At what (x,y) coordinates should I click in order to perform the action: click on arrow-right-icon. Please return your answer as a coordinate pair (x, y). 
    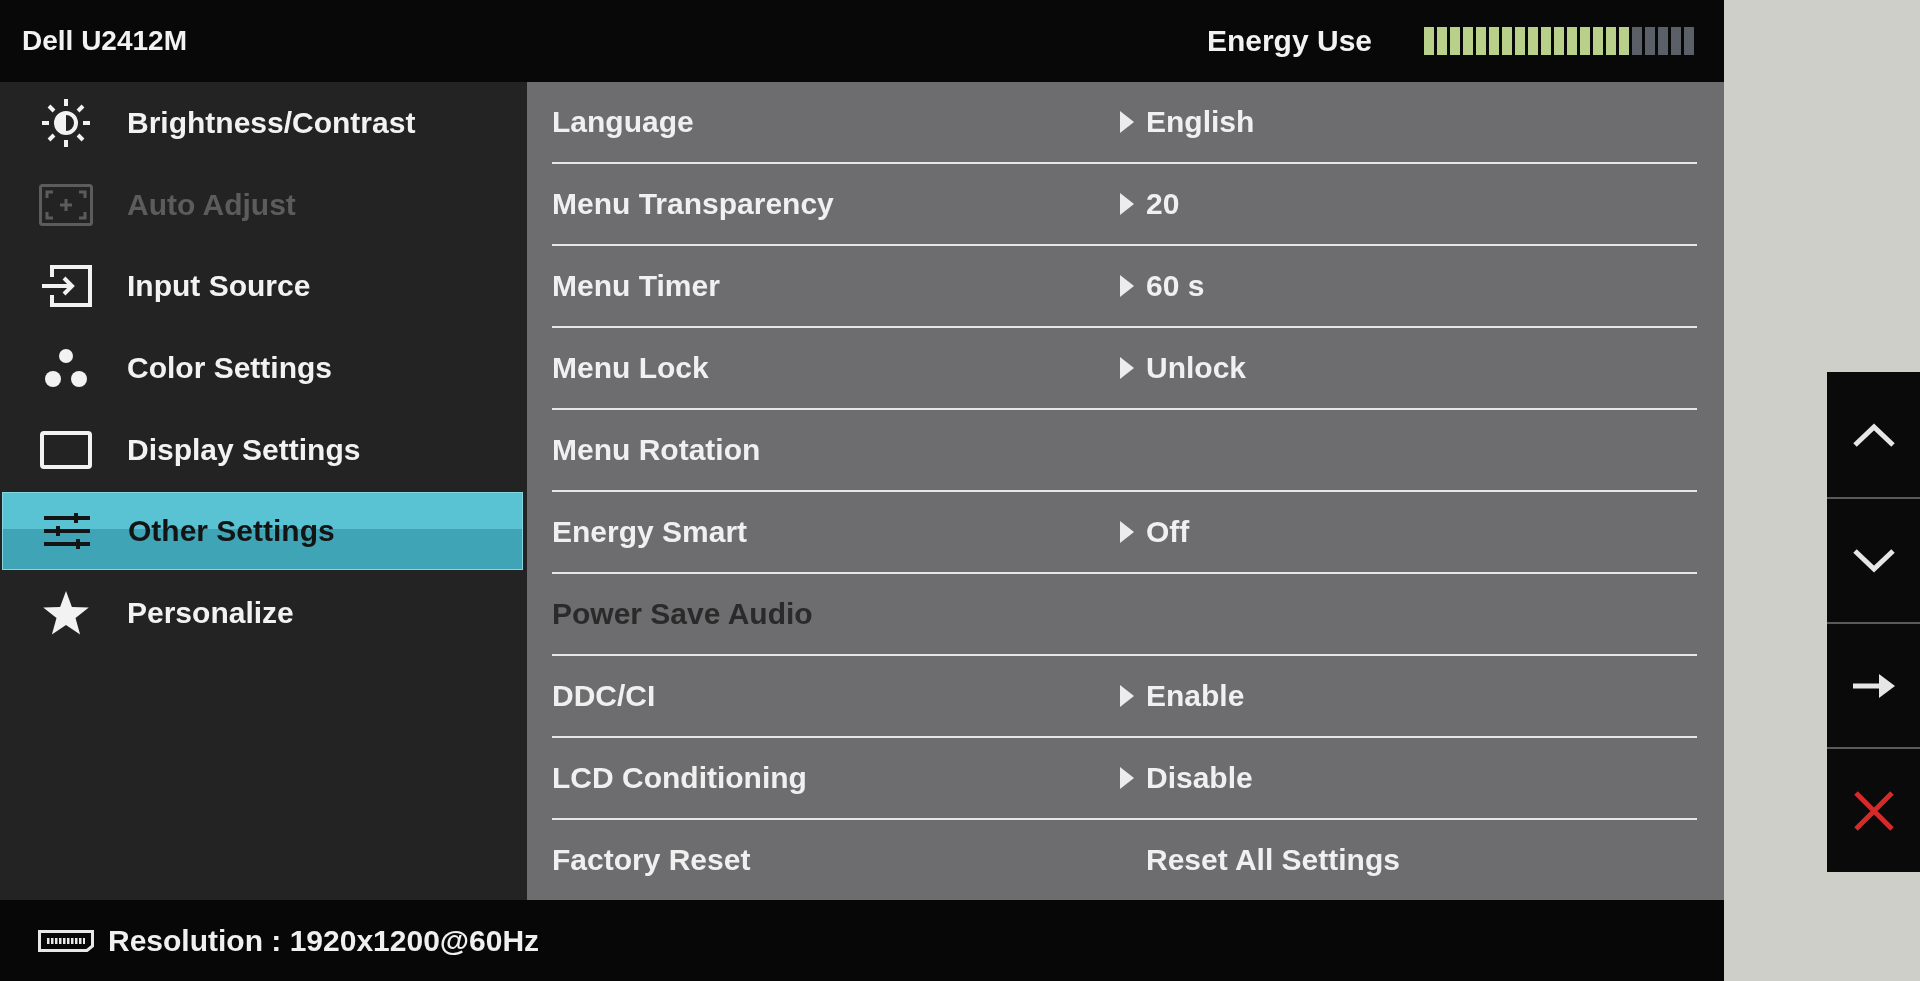
    Looking at the image, I should click on (1873, 685).